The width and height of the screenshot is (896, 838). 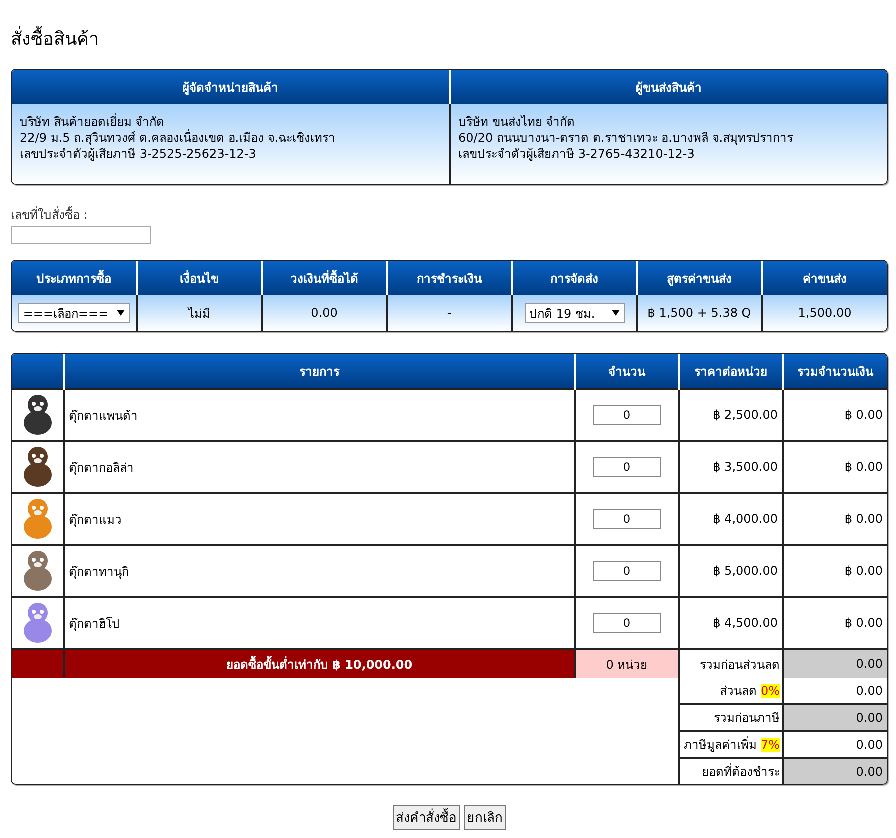 I want to click on address-line: เลขประจำตัวผู้เสียภาษี 3-2525-25623-12-3, so click(x=139, y=154).